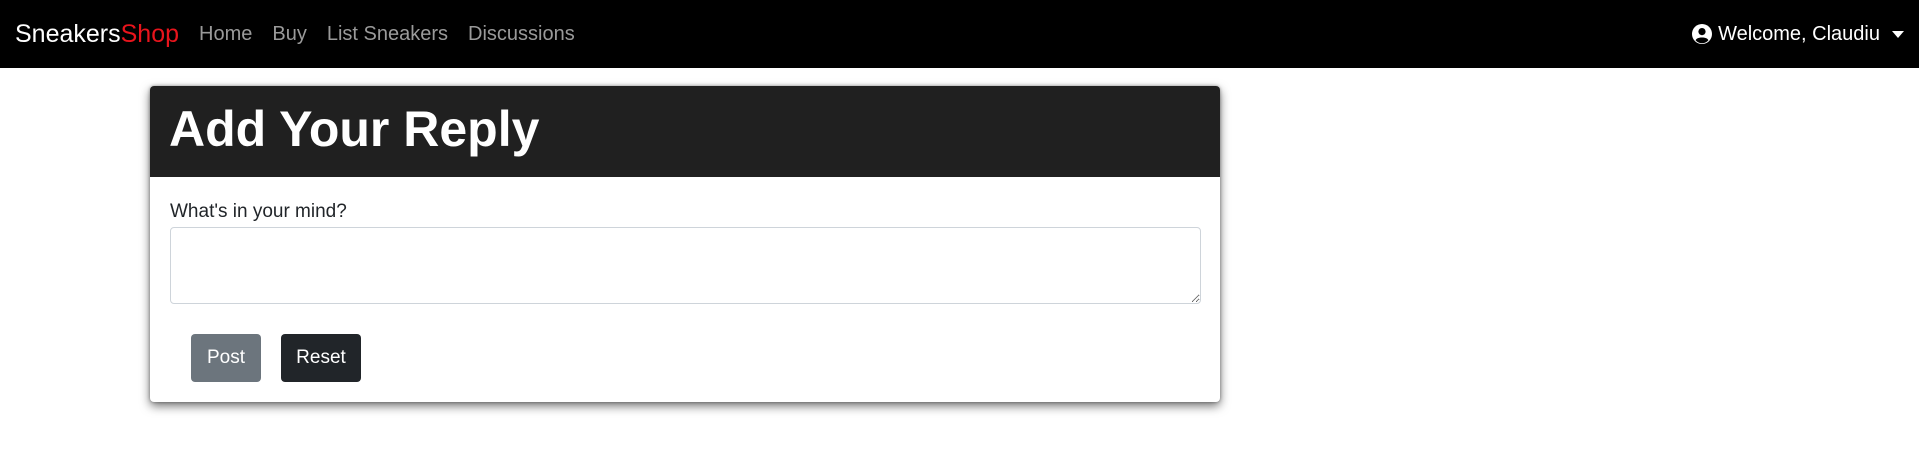  Describe the element at coordinates (258, 211) in the screenshot. I see `reply-field-label: What's in your mind?` at that location.